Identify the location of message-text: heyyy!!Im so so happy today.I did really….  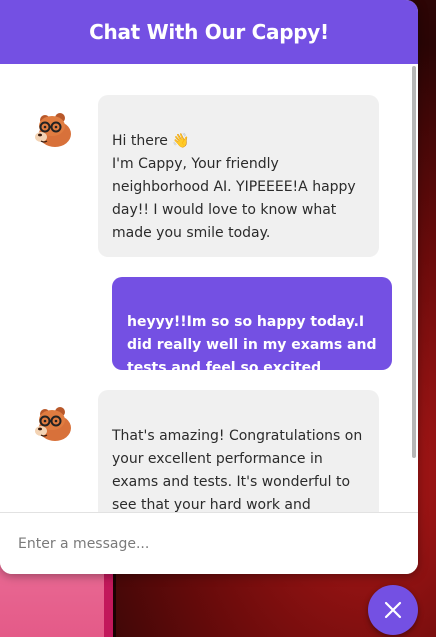
(252, 345).